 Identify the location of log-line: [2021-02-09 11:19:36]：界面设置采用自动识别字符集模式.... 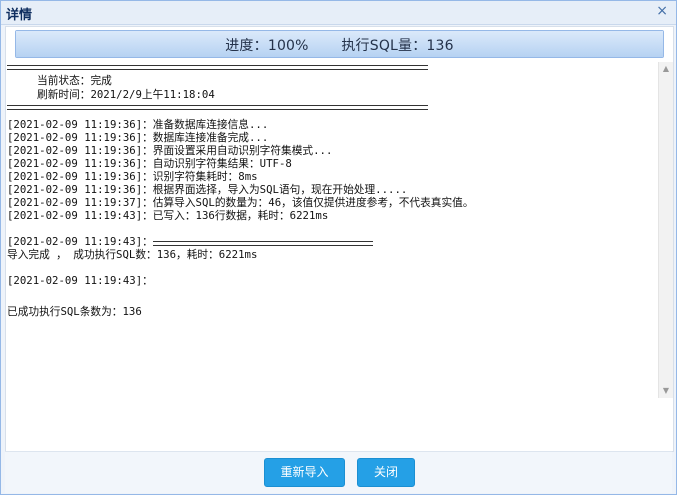
(170, 150).